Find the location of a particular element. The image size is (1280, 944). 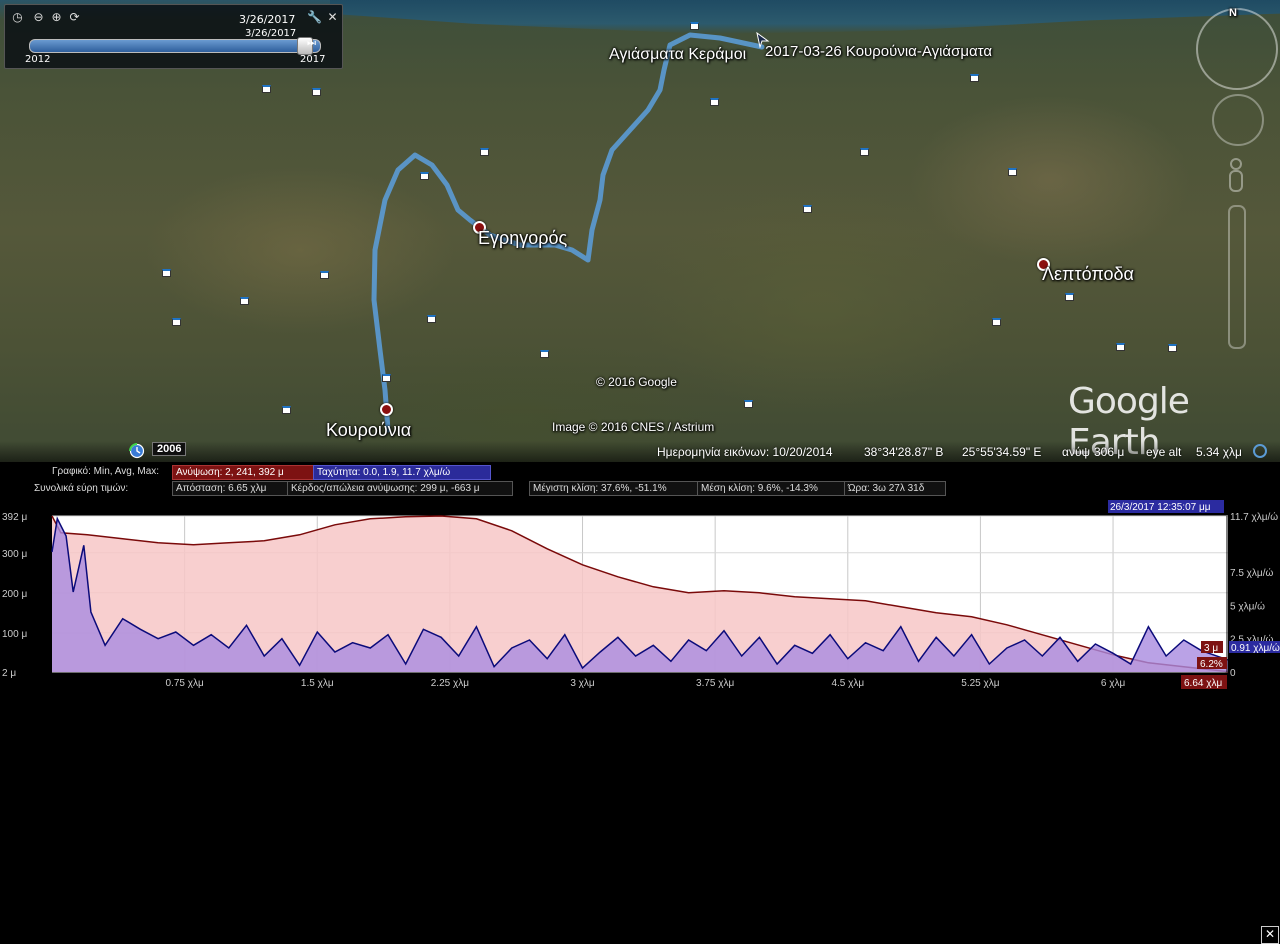

close-icon: ✕ is located at coordinates (332, 17).